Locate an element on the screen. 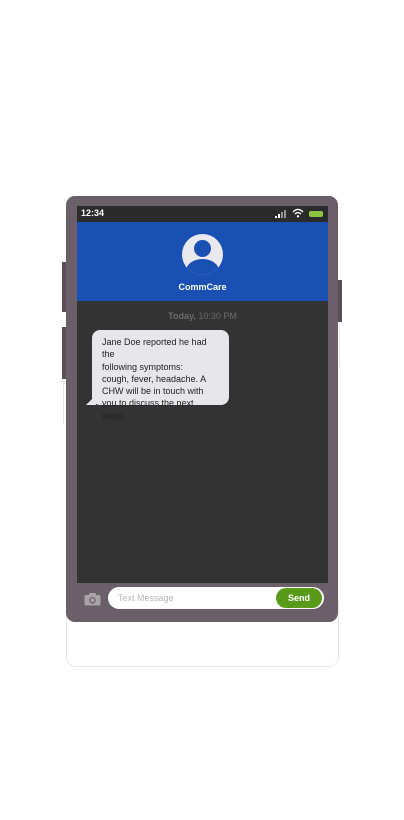 The height and width of the screenshot is (820, 404). send-button: Send is located at coordinates (299, 598).